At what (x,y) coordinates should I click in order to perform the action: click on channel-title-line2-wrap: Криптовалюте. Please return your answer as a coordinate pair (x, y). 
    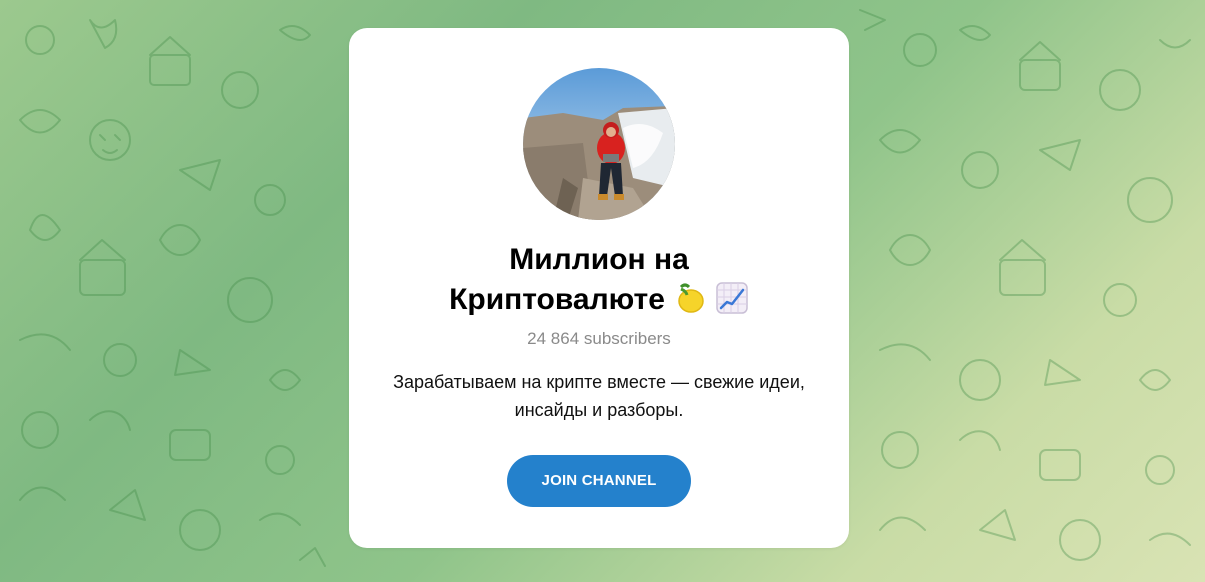
    Looking at the image, I should click on (599, 300).